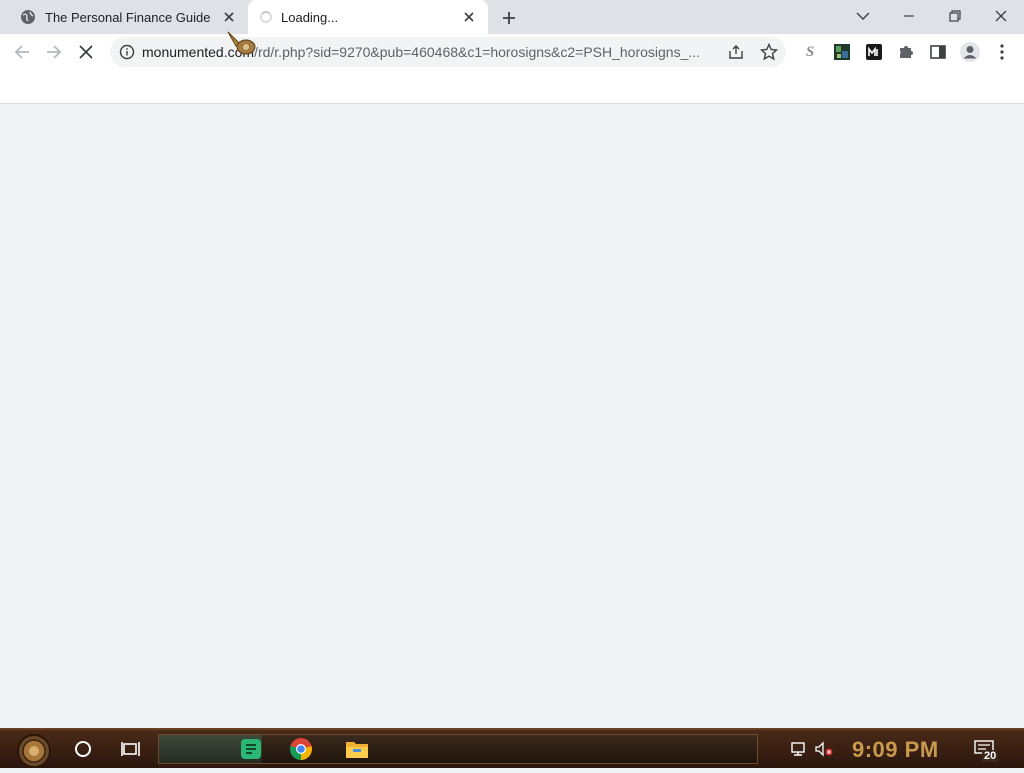  I want to click on side-panel-icon, so click(938, 52).